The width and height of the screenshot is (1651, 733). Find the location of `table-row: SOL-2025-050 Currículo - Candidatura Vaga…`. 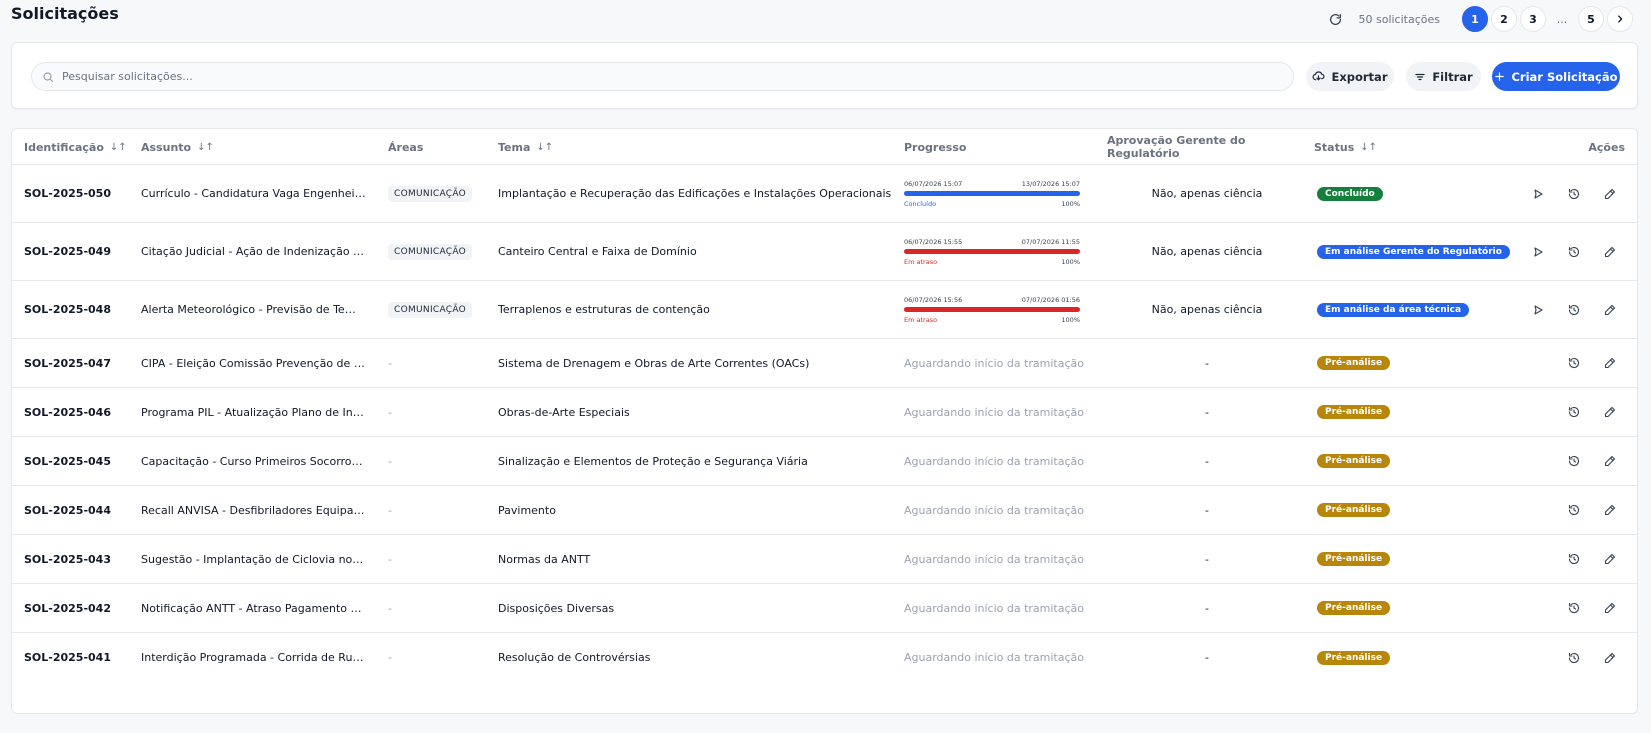

table-row: SOL-2025-050 Currículo - Candidatura Vaga… is located at coordinates (824, 194).